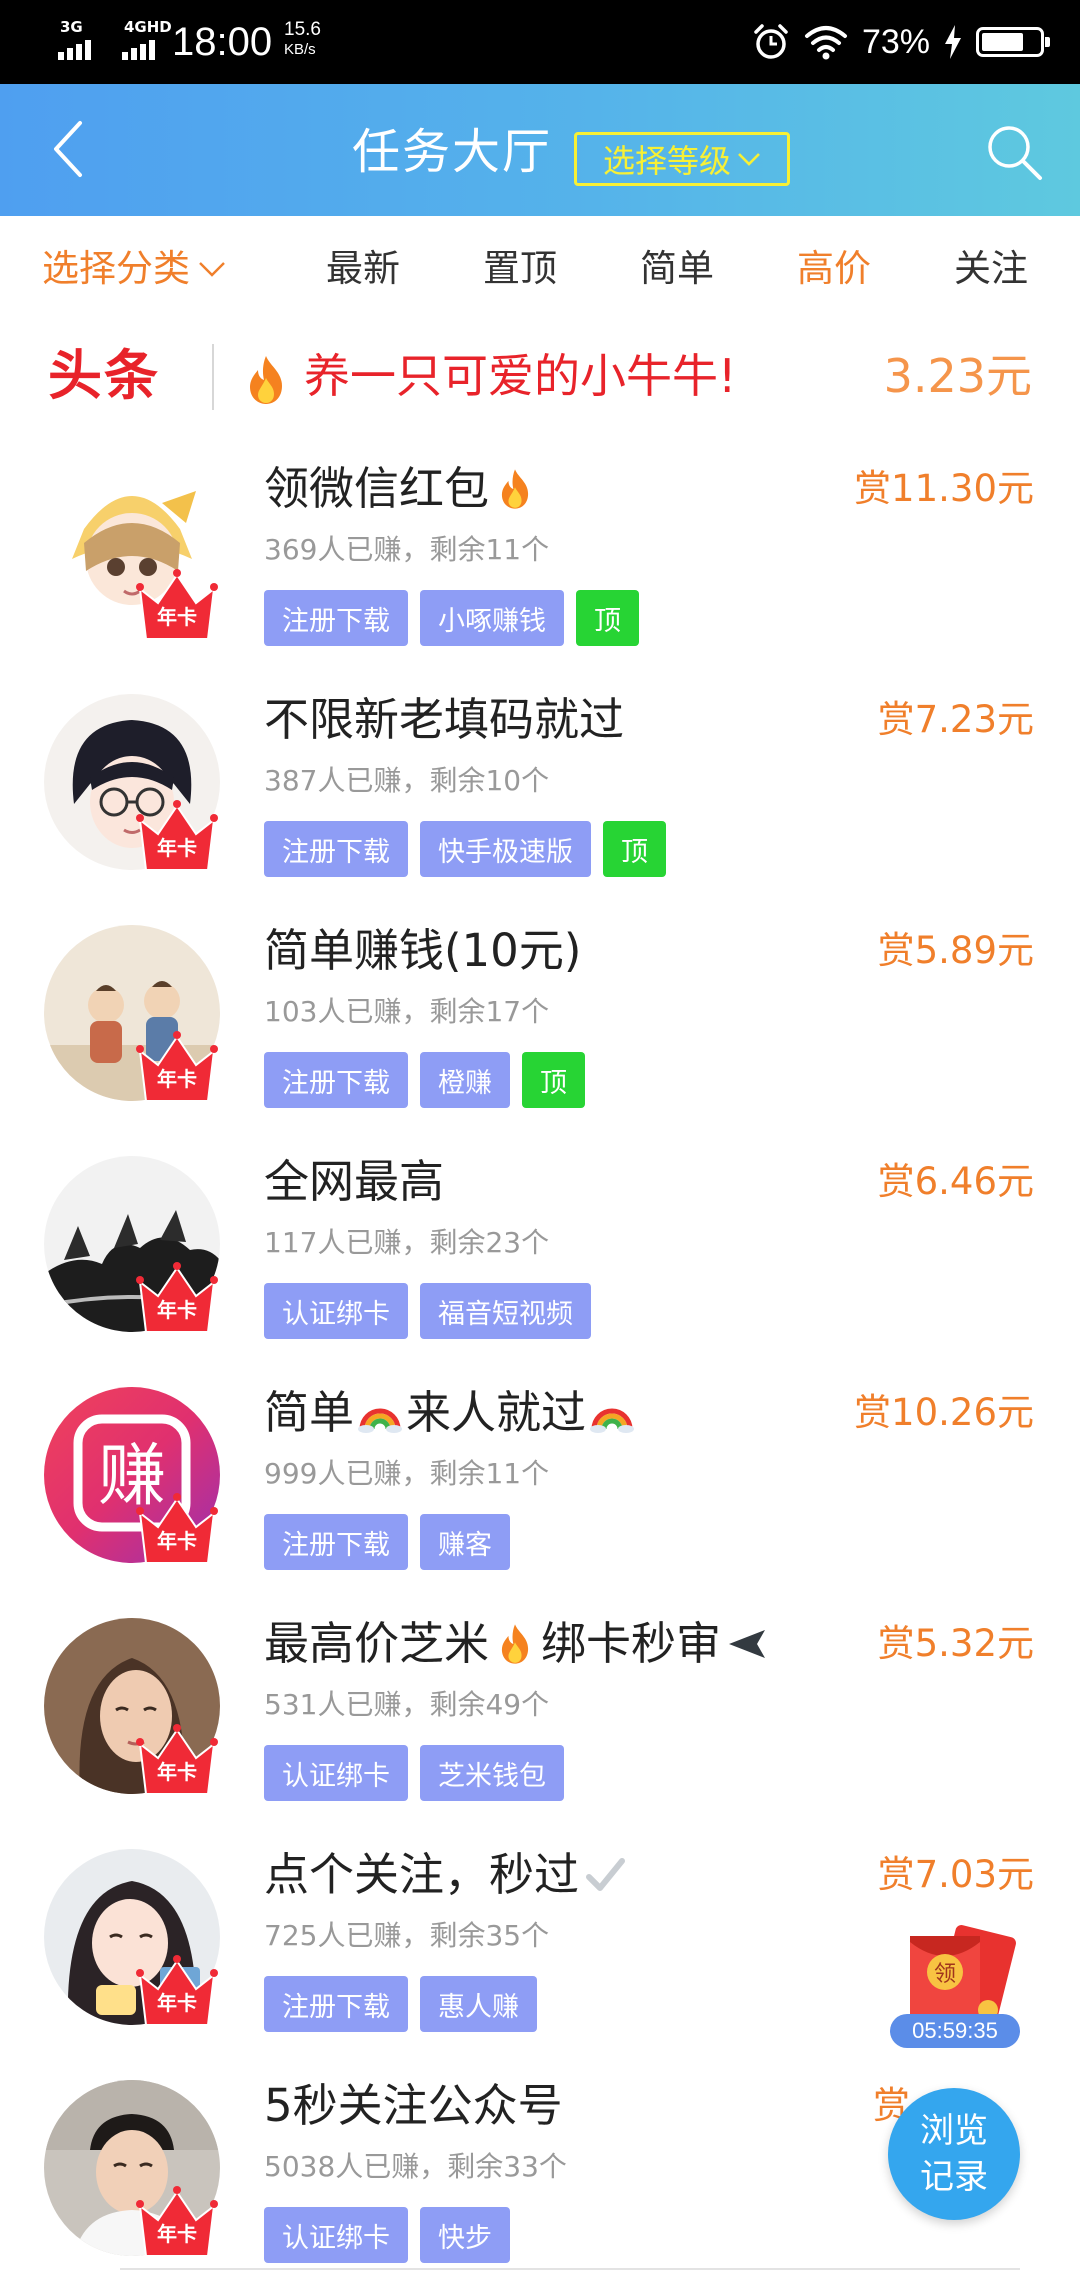  Describe the element at coordinates (354, 1181) in the screenshot. I see `task-title: 全网最高` at that location.